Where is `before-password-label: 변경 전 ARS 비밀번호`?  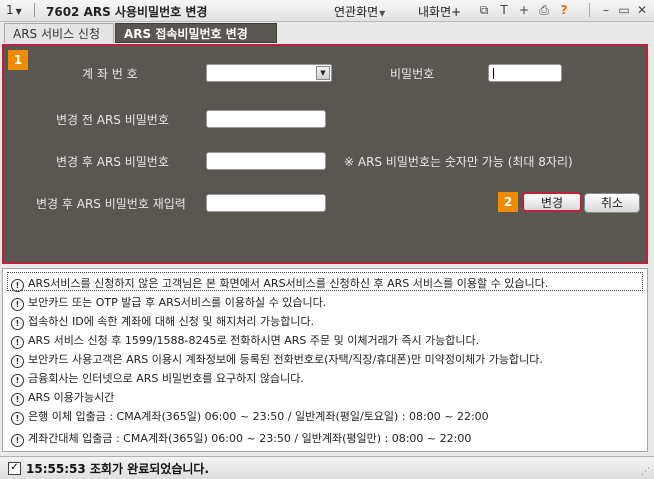
before-password-label: 변경 전 ARS 비밀번호 is located at coordinates (112, 120).